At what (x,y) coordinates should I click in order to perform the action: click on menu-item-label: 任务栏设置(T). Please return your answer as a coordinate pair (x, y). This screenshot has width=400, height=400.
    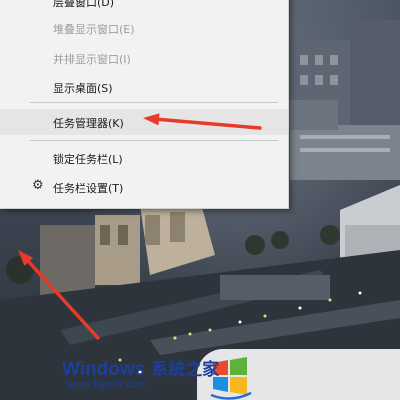
    Looking at the image, I should click on (88, 188).